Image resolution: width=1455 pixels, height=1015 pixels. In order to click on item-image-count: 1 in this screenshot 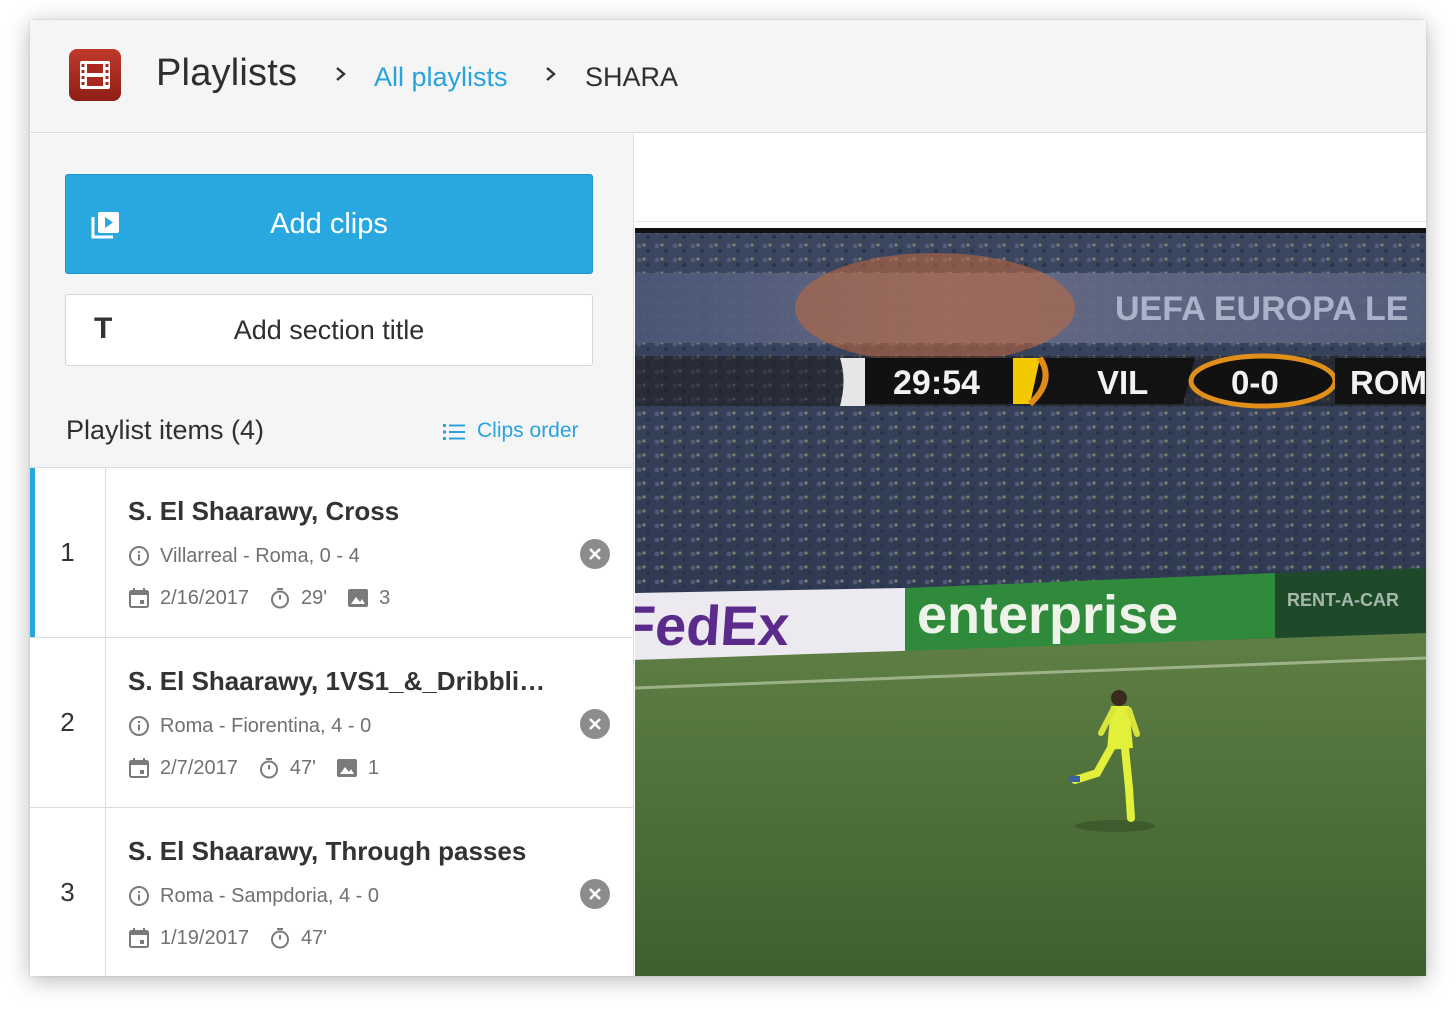, I will do `click(373, 768)`.